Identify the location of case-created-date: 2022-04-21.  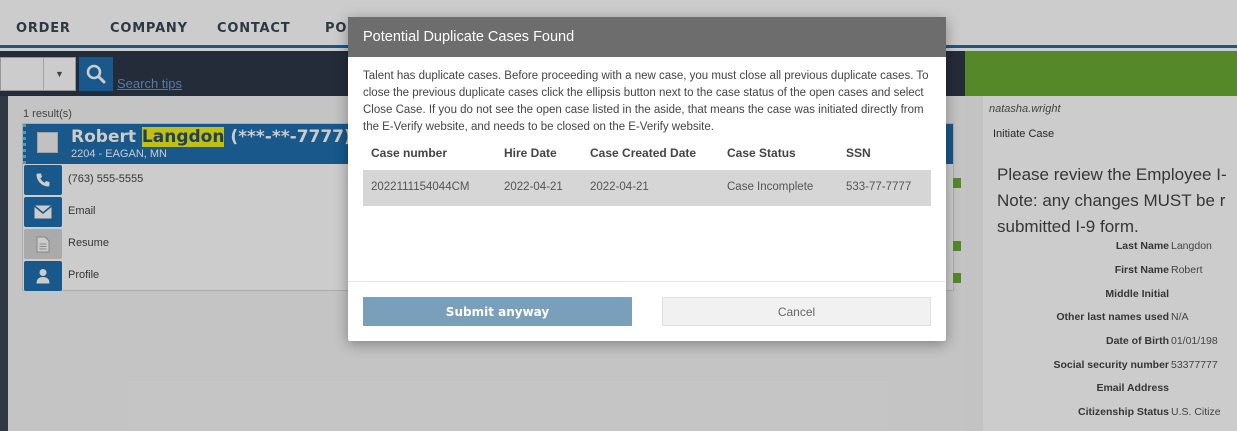
(619, 187).